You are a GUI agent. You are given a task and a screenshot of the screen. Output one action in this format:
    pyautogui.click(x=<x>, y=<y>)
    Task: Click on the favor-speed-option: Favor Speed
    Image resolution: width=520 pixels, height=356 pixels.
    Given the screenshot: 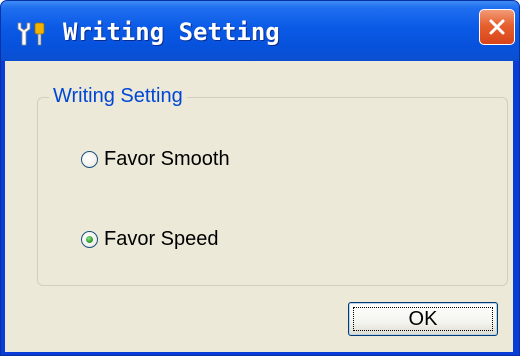 What is the action you would take?
    pyautogui.click(x=150, y=239)
    